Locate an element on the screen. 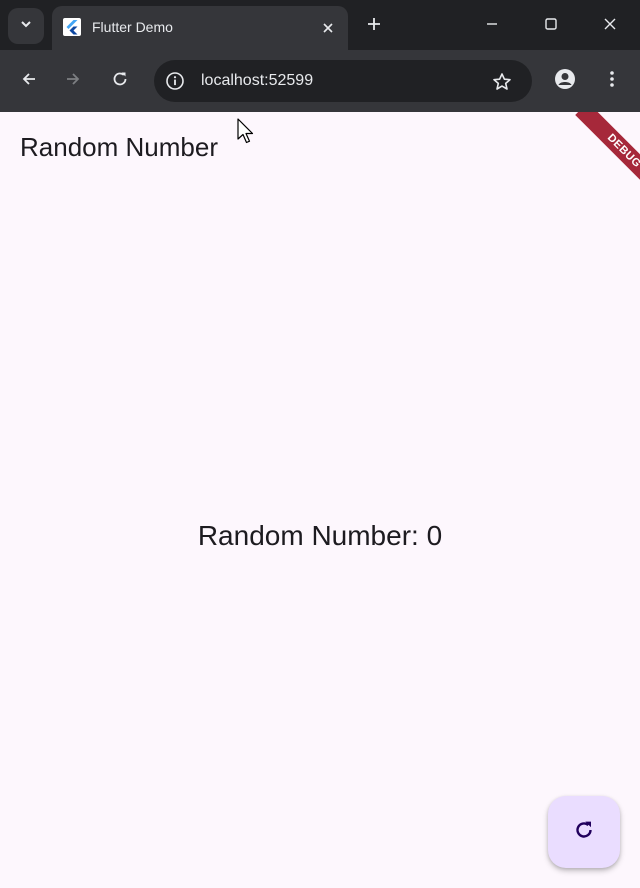 The width and height of the screenshot is (640, 888). back-button is located at coordinates (29, 81).